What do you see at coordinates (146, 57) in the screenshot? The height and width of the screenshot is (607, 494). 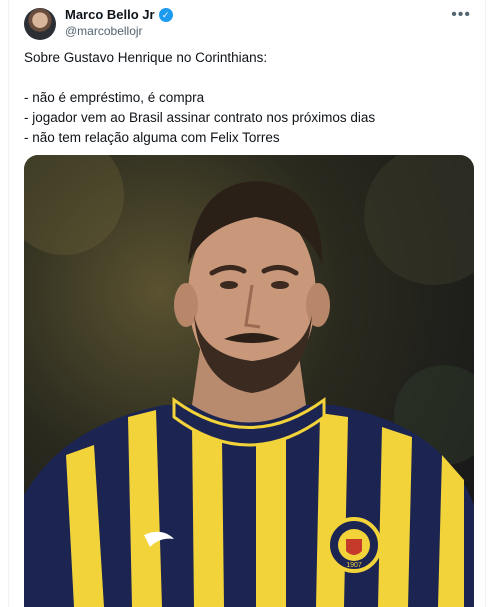 I see `tweet-line: Sobre Gustavo Henrique no Corinthians:` at bounding box center [146, 57].